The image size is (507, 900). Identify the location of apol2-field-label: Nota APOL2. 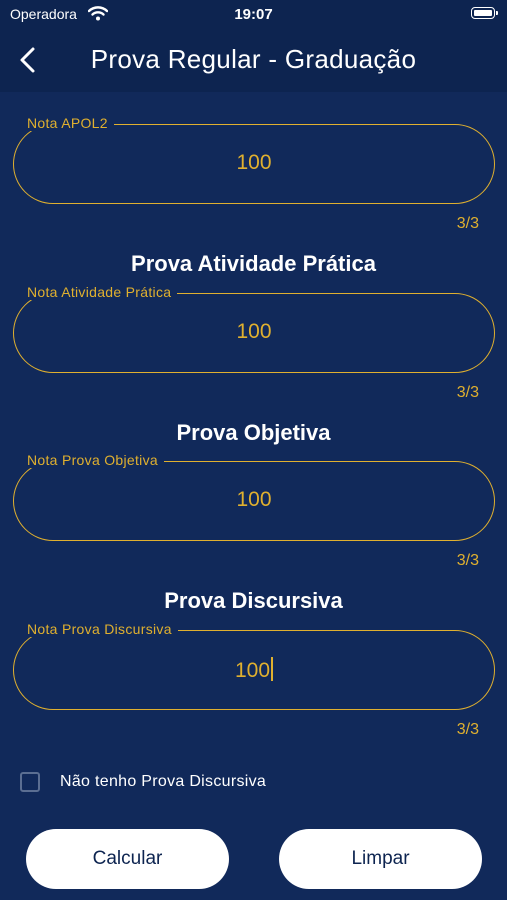
(68, 123).